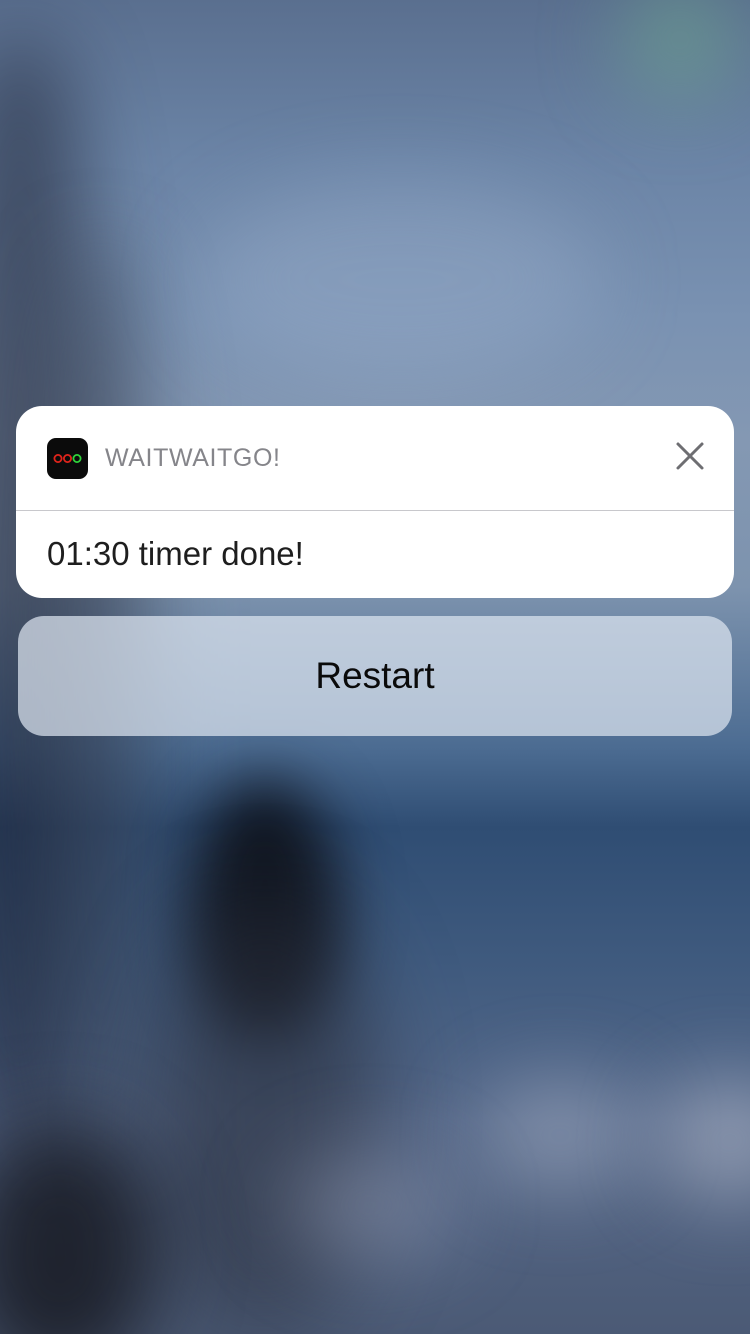 The width and height of the screenshot is (750, 1334). I want to click on restart-button-label: Restart, so click(375, 675).